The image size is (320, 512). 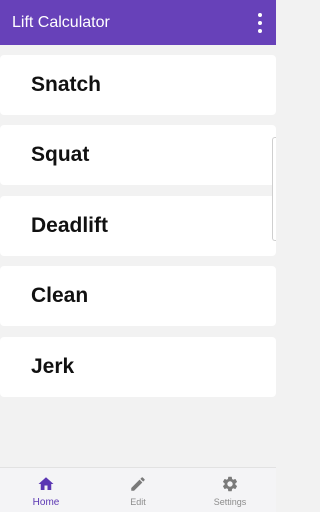 What do you see at coordinates (66, 84) in the screenshot?
I see `lift-label: Snatch` at bounding box center [66, 84].